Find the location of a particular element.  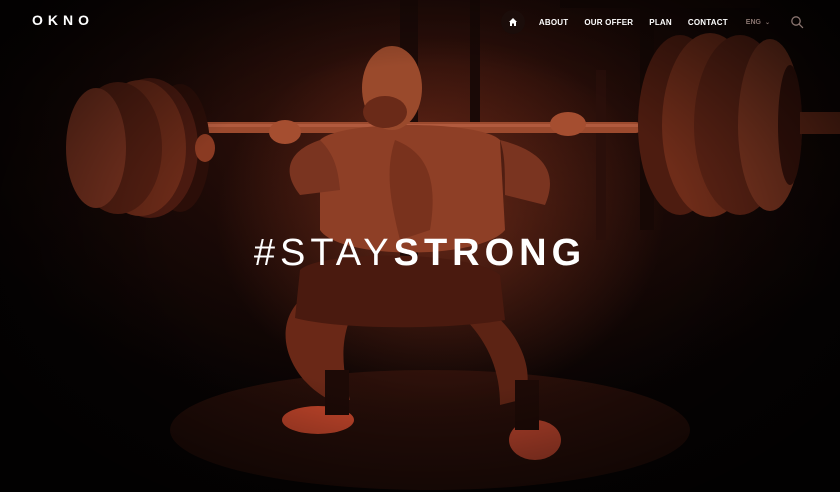

headline-strong: STRONG is located at coordinates (490, 253).